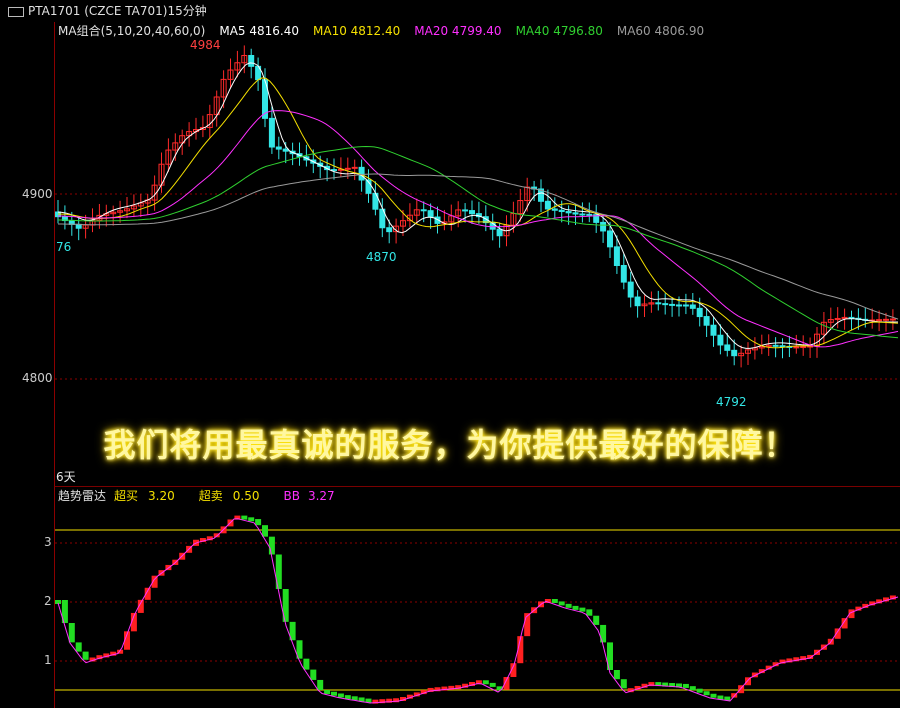 This screenshot has width=900, height=708. What do you see at coordinates (48, 601) in the screenshot?
I see `sub-y-label-2: 2` at bounding box center [48, 601].